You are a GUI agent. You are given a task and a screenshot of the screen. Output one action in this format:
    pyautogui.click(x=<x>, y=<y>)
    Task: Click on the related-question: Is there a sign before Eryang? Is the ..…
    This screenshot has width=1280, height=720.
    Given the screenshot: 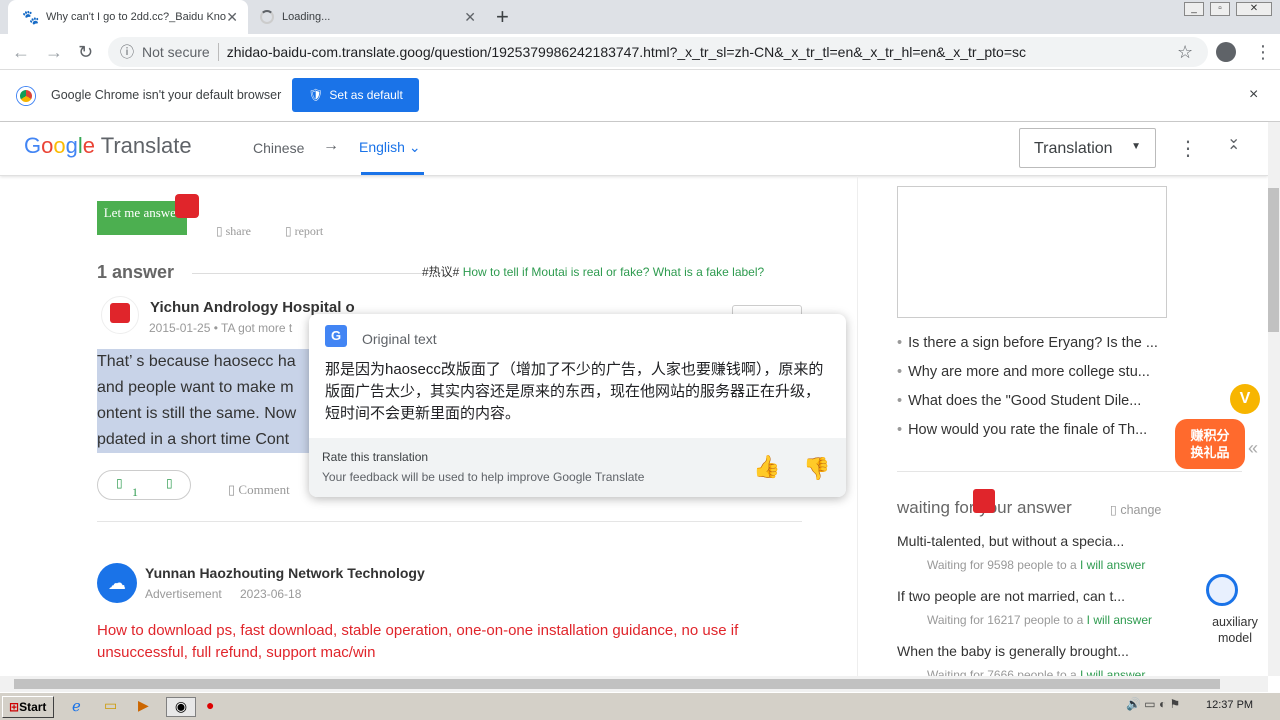 What is the action you would take?
    pyautogui.click(x=1032, y=343)
    